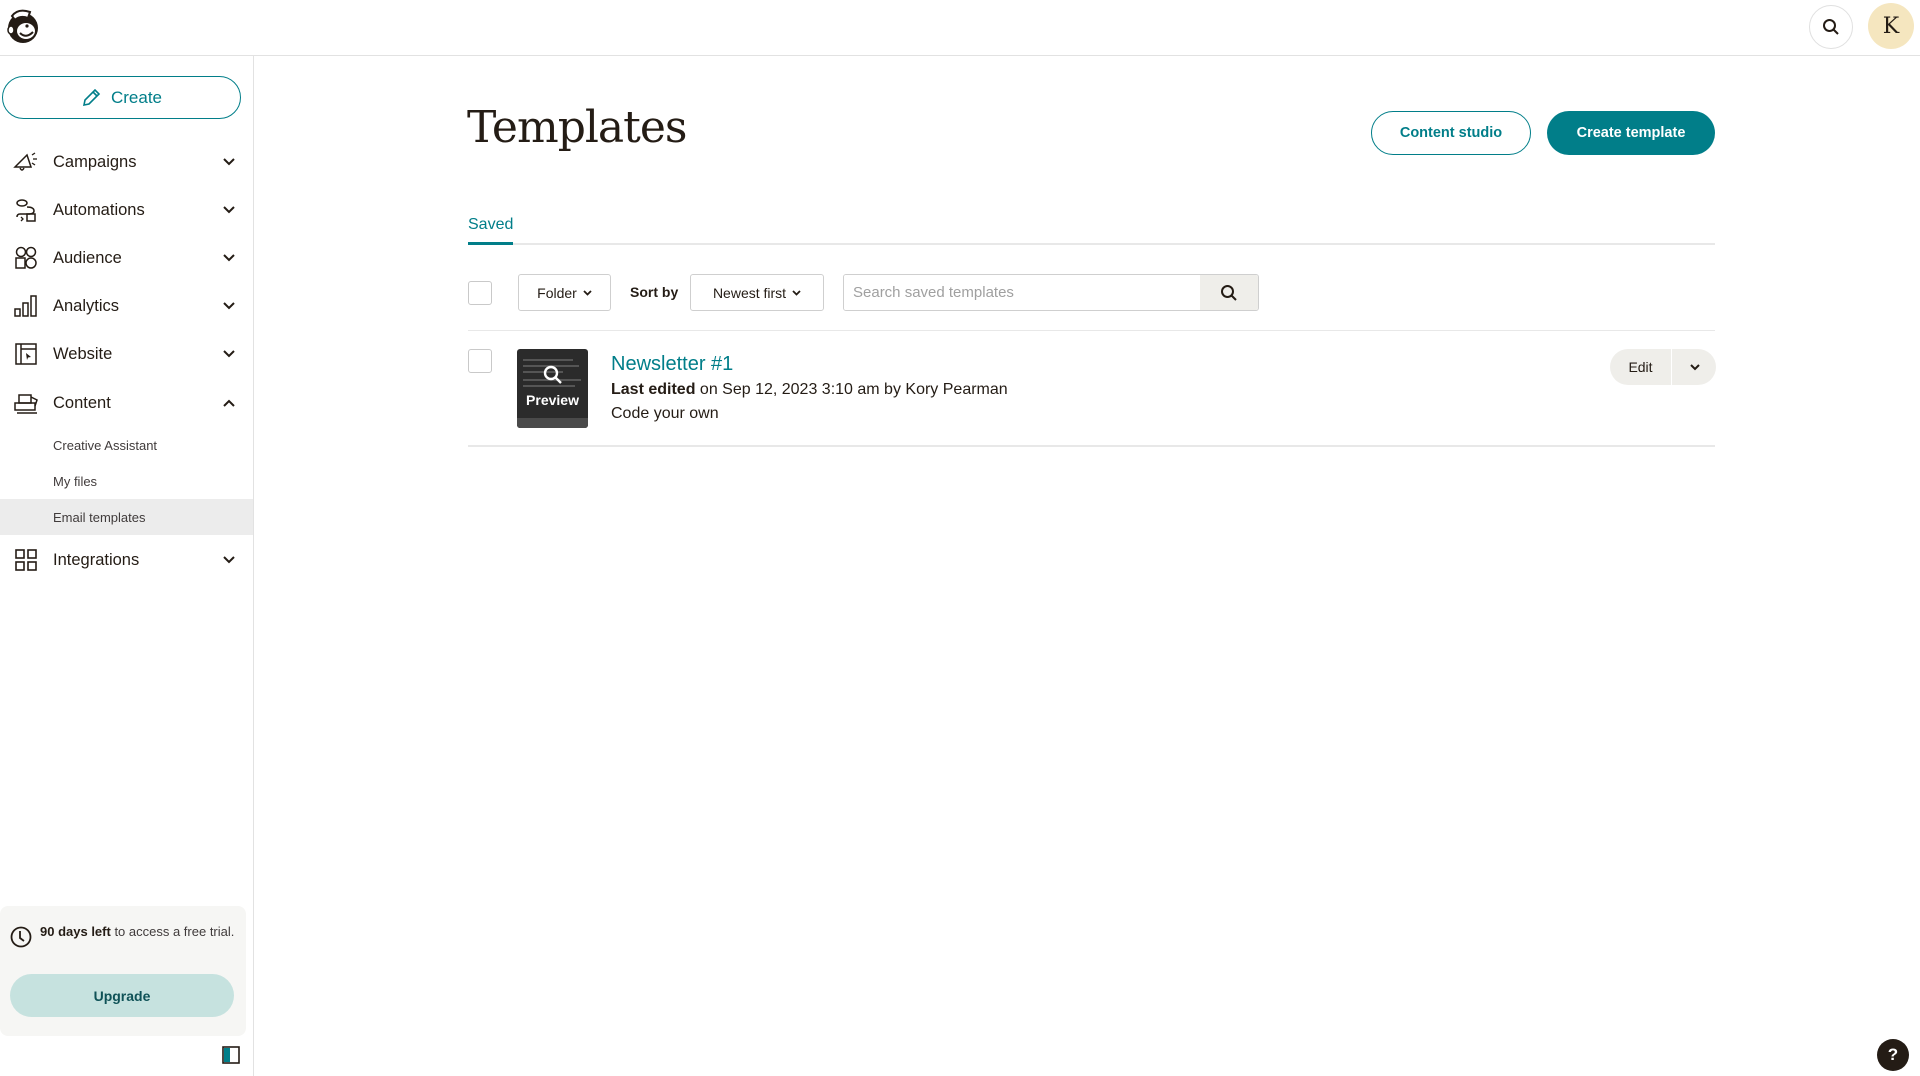  Describe the element at coordinates (99, 517) in the screenshot. I see `sidebar-subitem-label: Email templates` at that location.